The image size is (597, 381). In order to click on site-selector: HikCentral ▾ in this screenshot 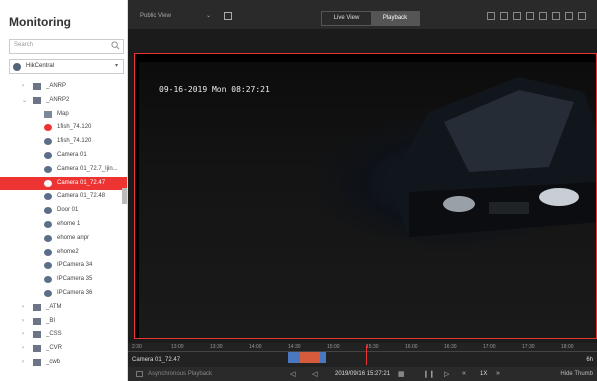, I will do `click(66, 66)`.